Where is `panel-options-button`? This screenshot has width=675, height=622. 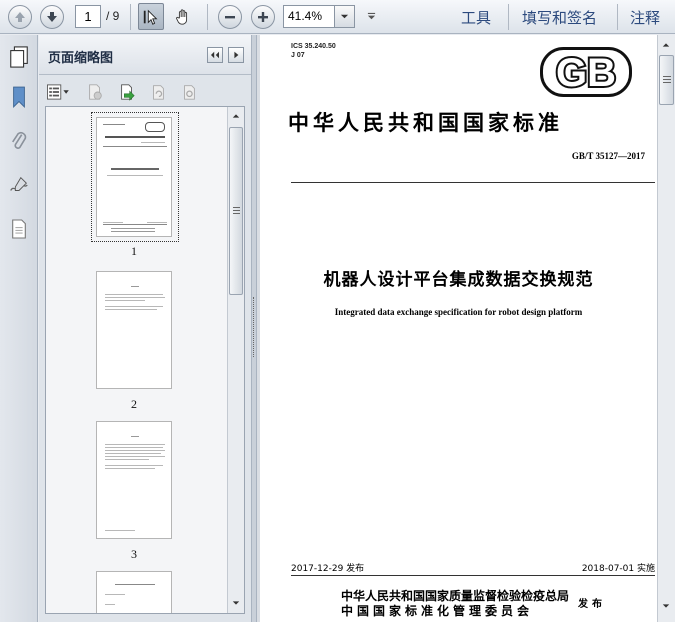
panel-options-button is located at coordinates (236, 55).